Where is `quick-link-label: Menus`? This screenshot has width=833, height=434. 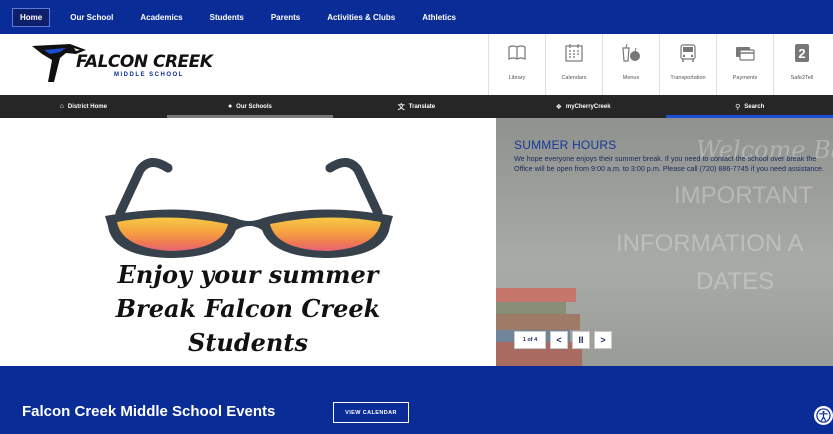 quick-link-label: Menus is located at coordinates (631, 78).